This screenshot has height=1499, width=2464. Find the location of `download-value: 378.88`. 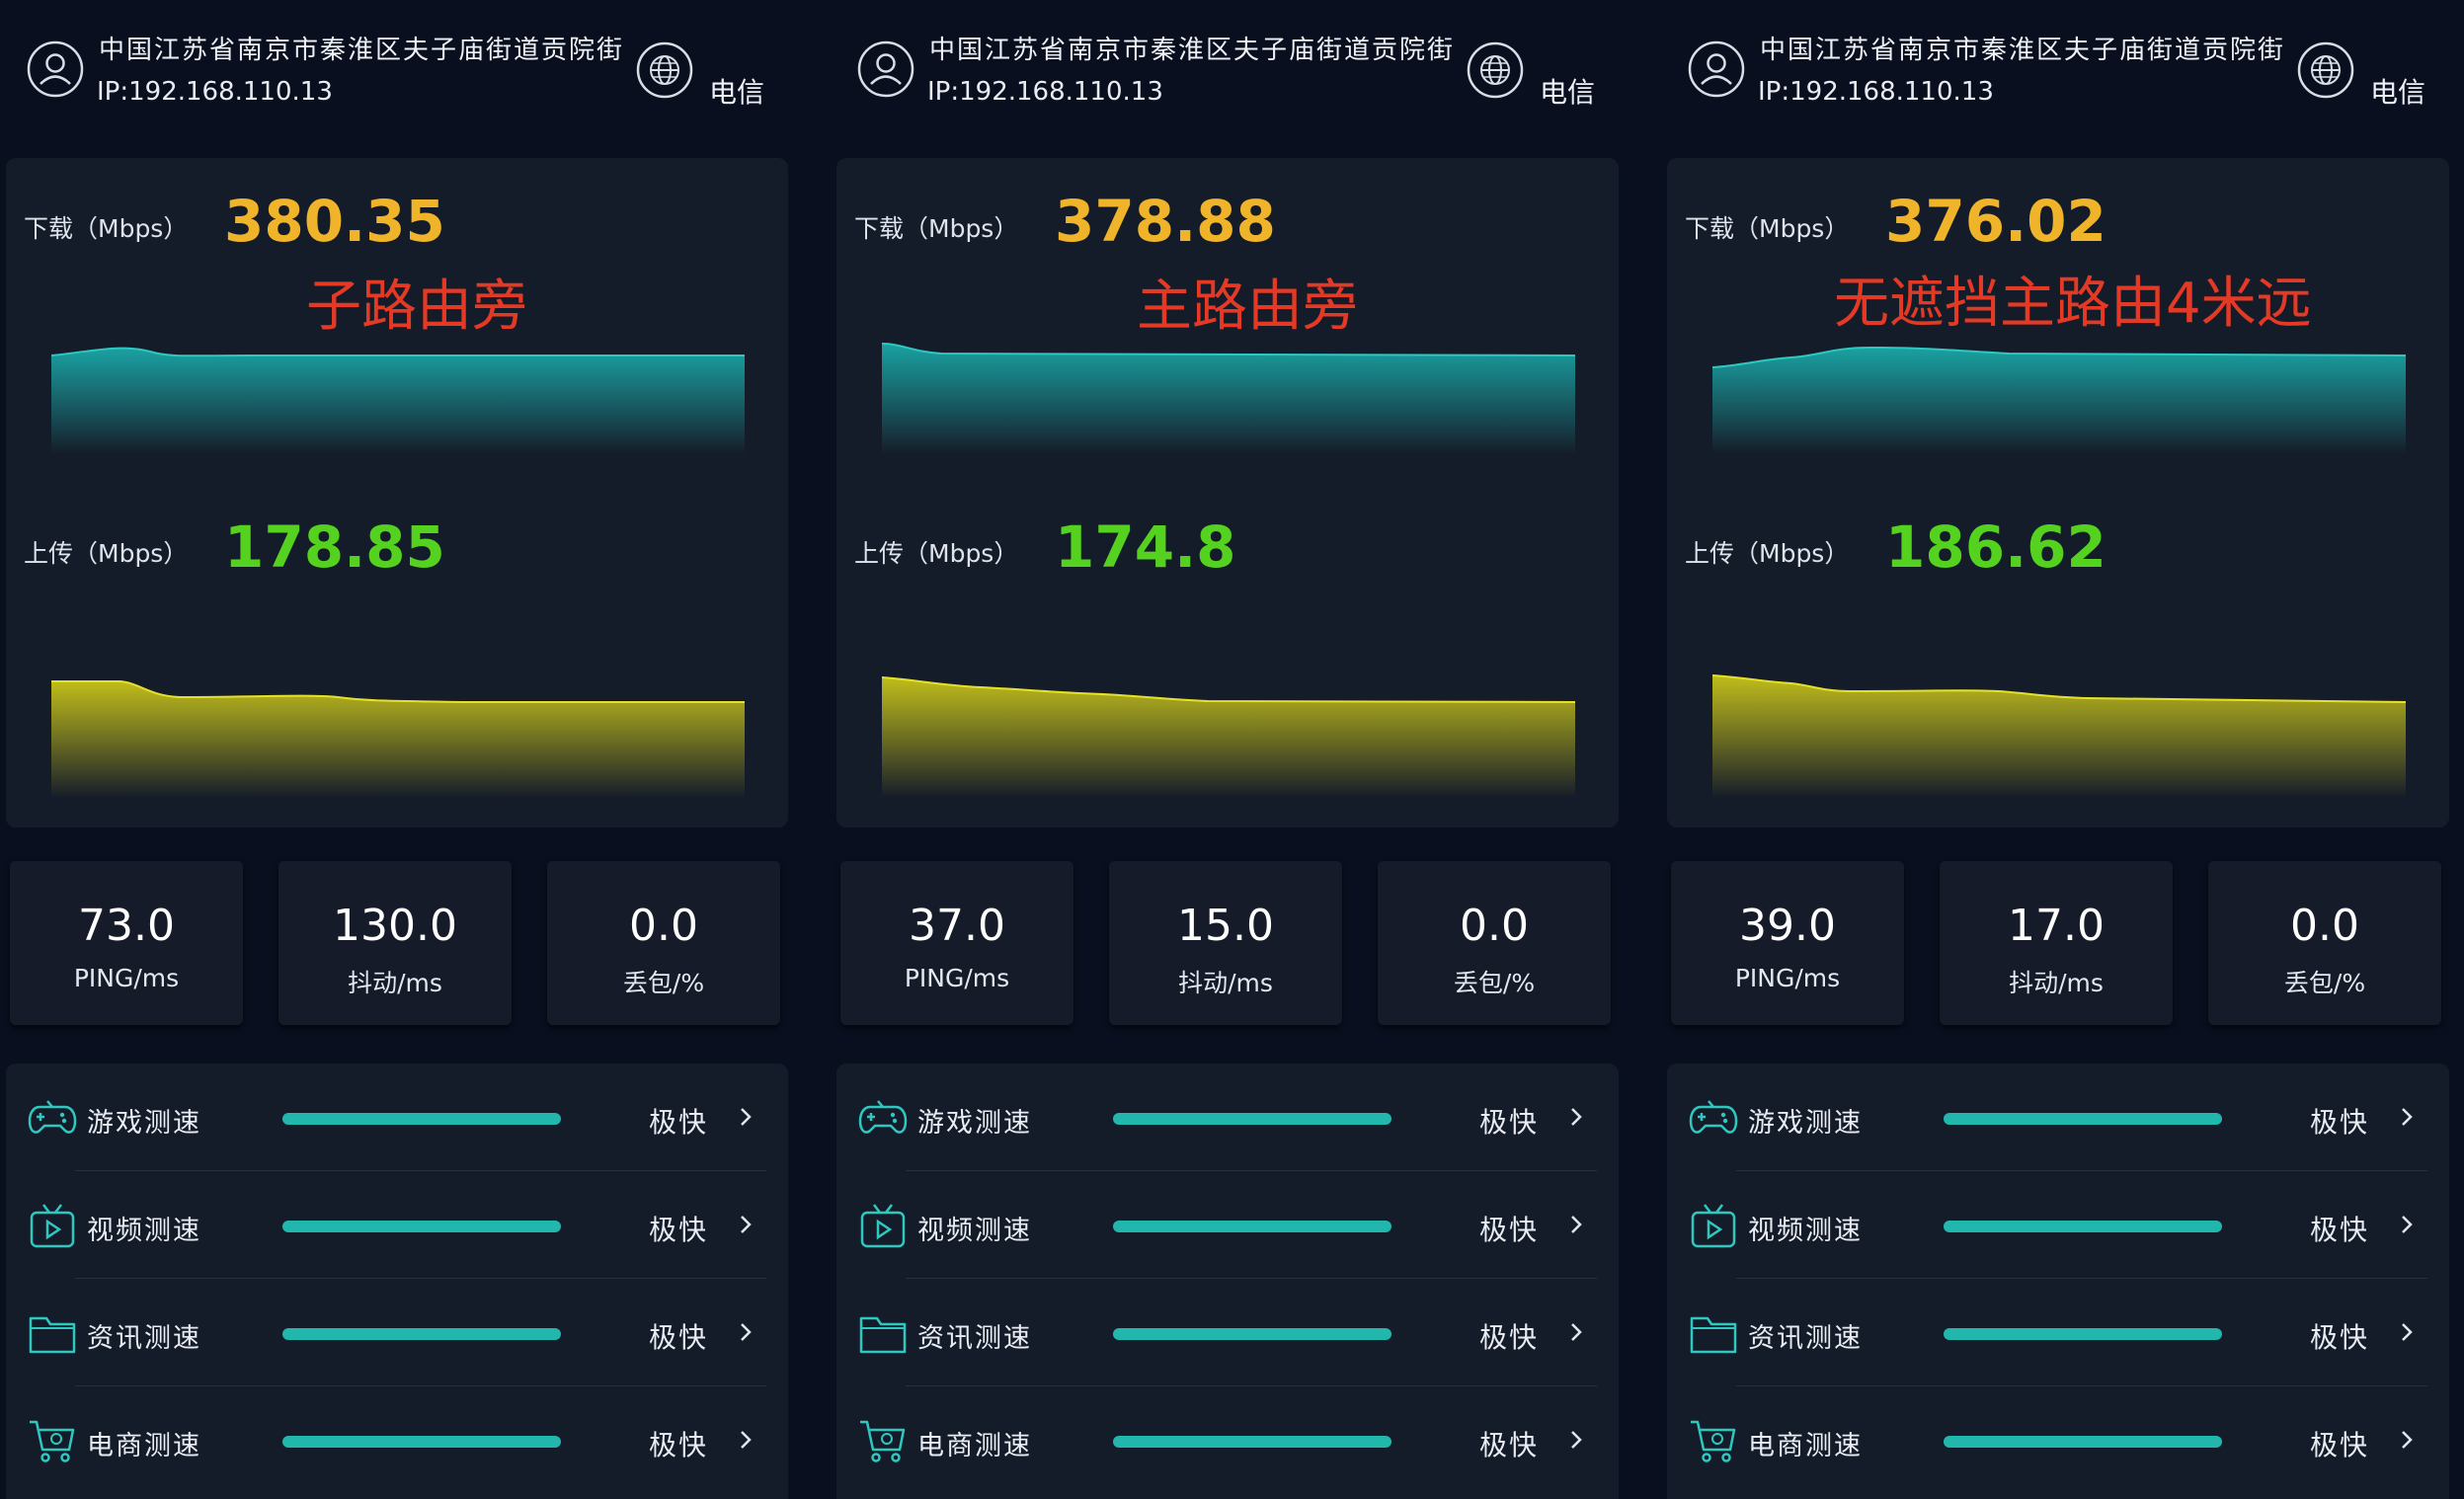

download-value: 378.88 is located at coordinates (1165, 221).